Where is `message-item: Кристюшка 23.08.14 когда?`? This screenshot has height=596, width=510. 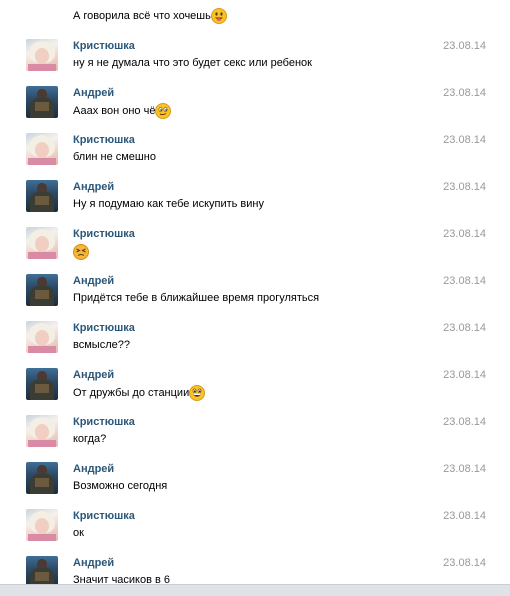
message-item: Кристюшка 23.08.14 когда? is located at coordinates (255, 438).